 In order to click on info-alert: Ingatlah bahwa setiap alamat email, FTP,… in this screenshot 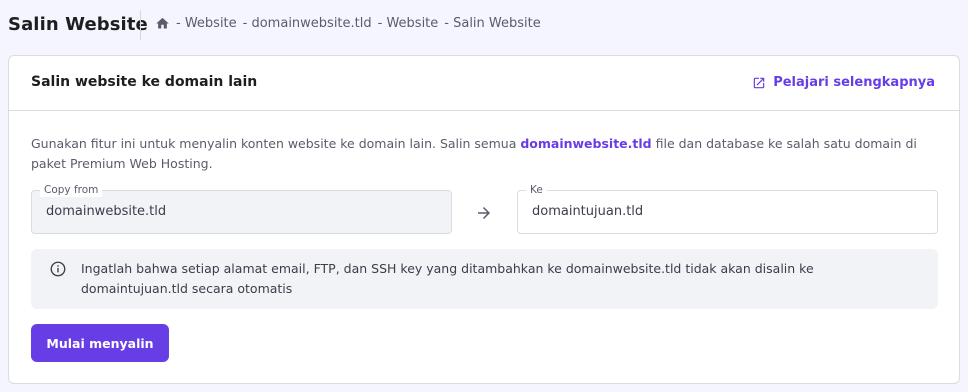, I will do `click(484, 279)`.